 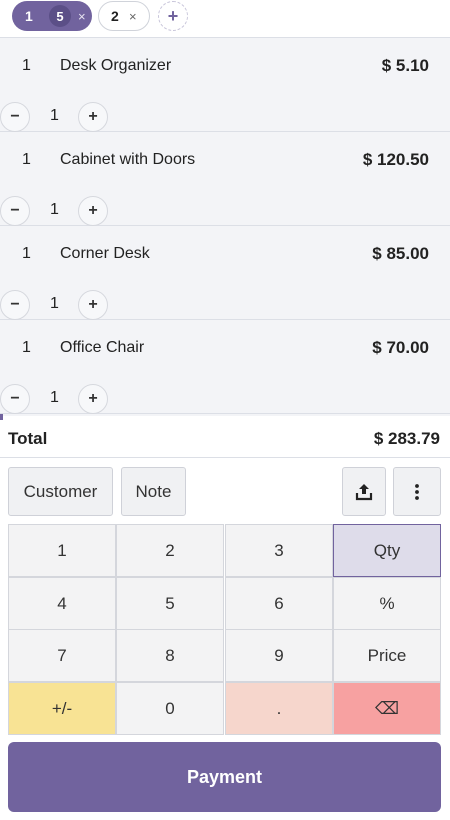 I want to click on line-product-name: Cabinet with Doors, so click(x=128, y=159).